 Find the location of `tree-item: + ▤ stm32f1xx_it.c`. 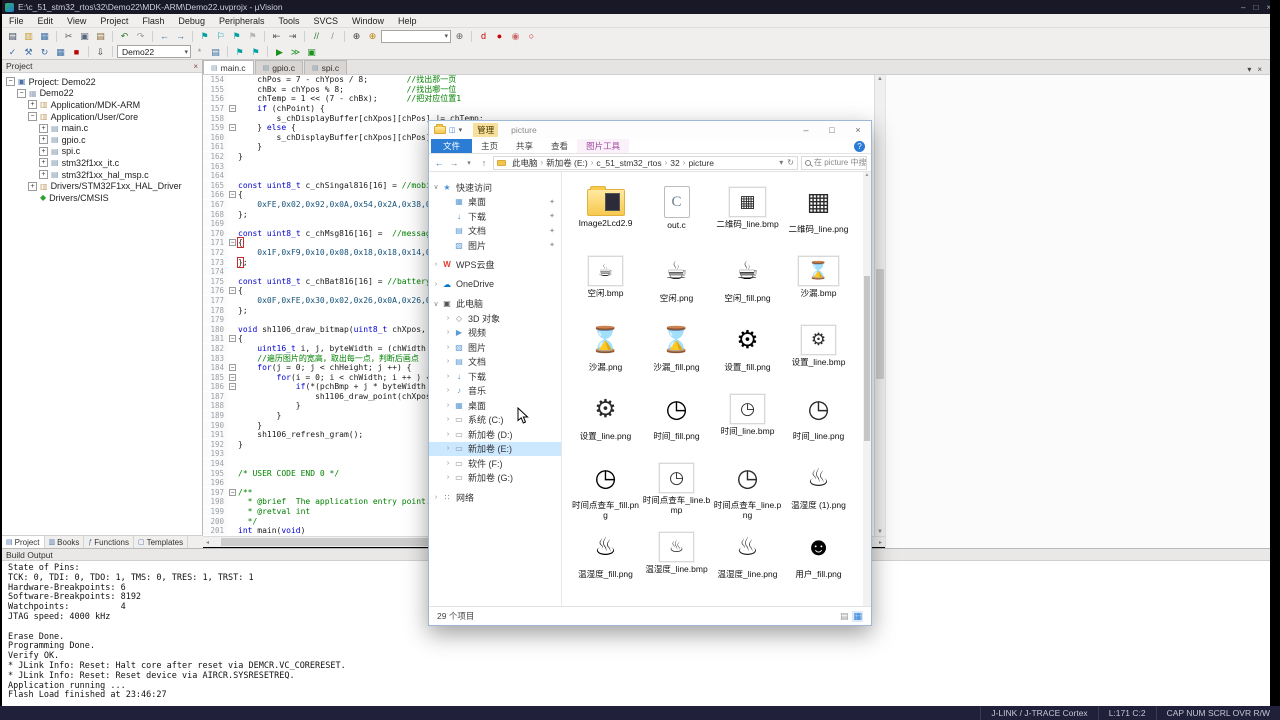

tree-item: + ▤ stm32f1xx_it.c is located at coordinates (102, 163).